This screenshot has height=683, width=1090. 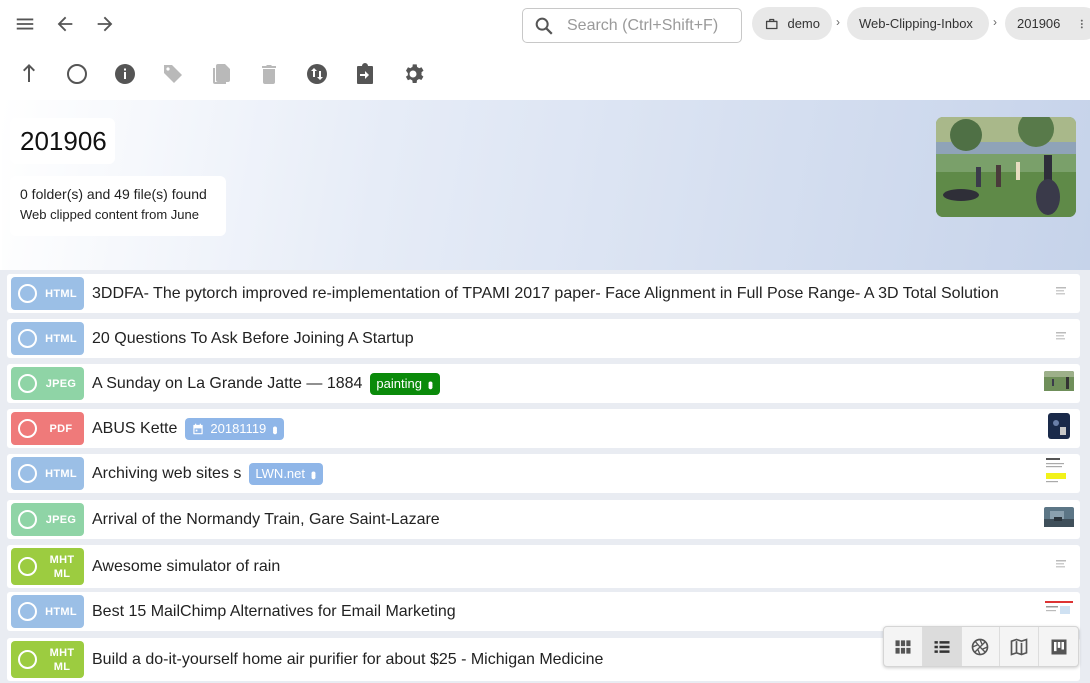 What do you see at coordinates (543, 566) in the screenshot?
I see `file-row: MHTML Awesome simulator of rain` at bounding box center [543, 566].